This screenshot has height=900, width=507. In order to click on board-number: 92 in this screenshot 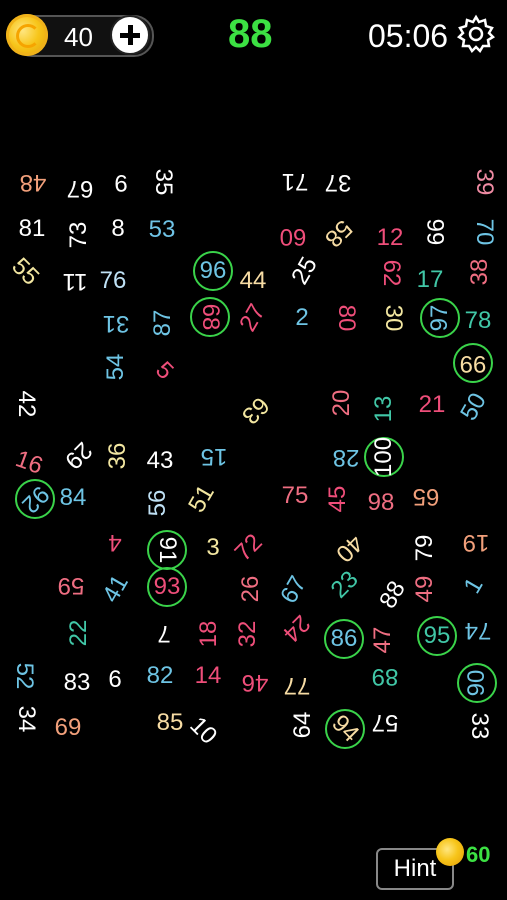, I will do `click(34, 498)`.